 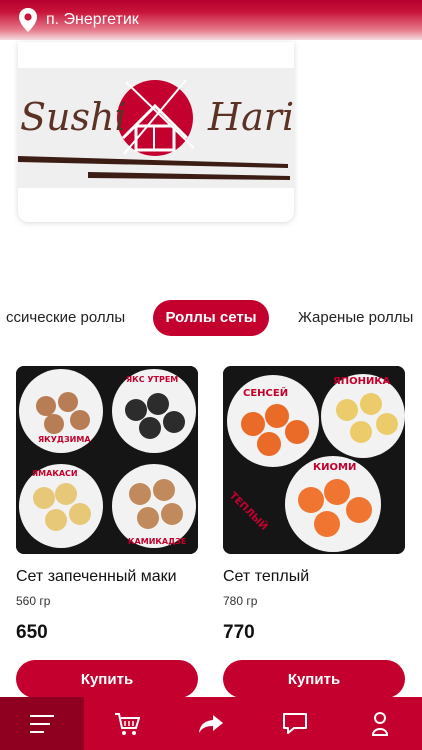 I want to click on nav-chat, so click(x=295, y=723).